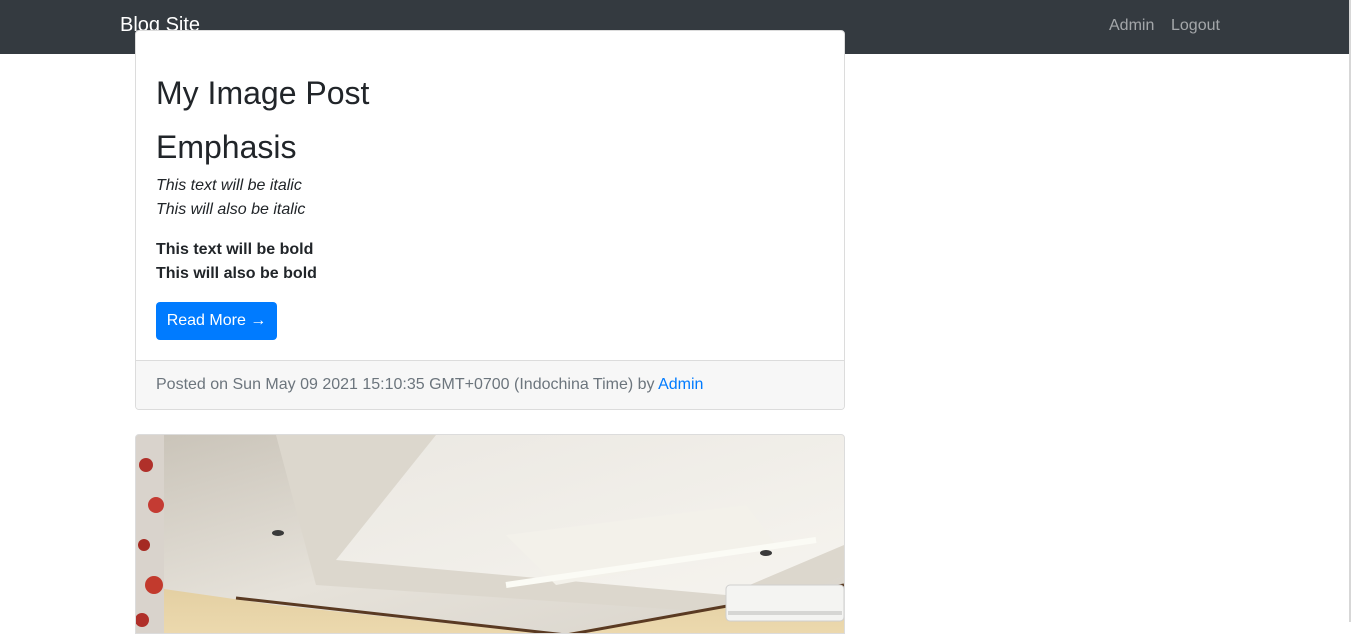  What do you see at coordinates (263, 93) in the screenshot?
I see `post-title: My Image Post` at bounding box center [263, 93].